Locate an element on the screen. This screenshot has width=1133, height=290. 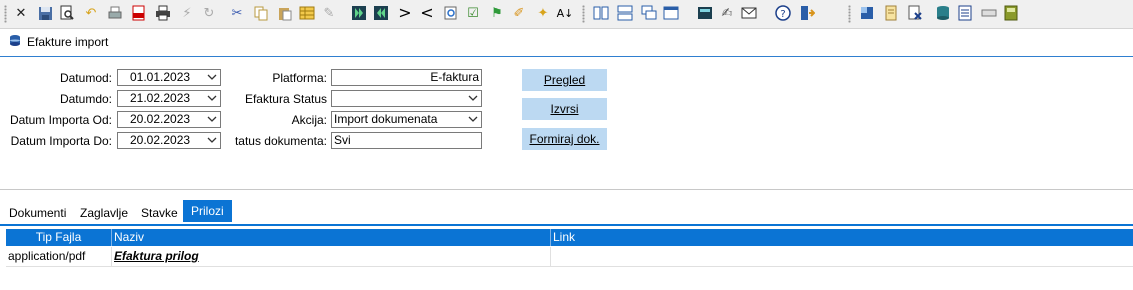
import-do-value: 20.02.2023 is located at coordinates (160, 140).